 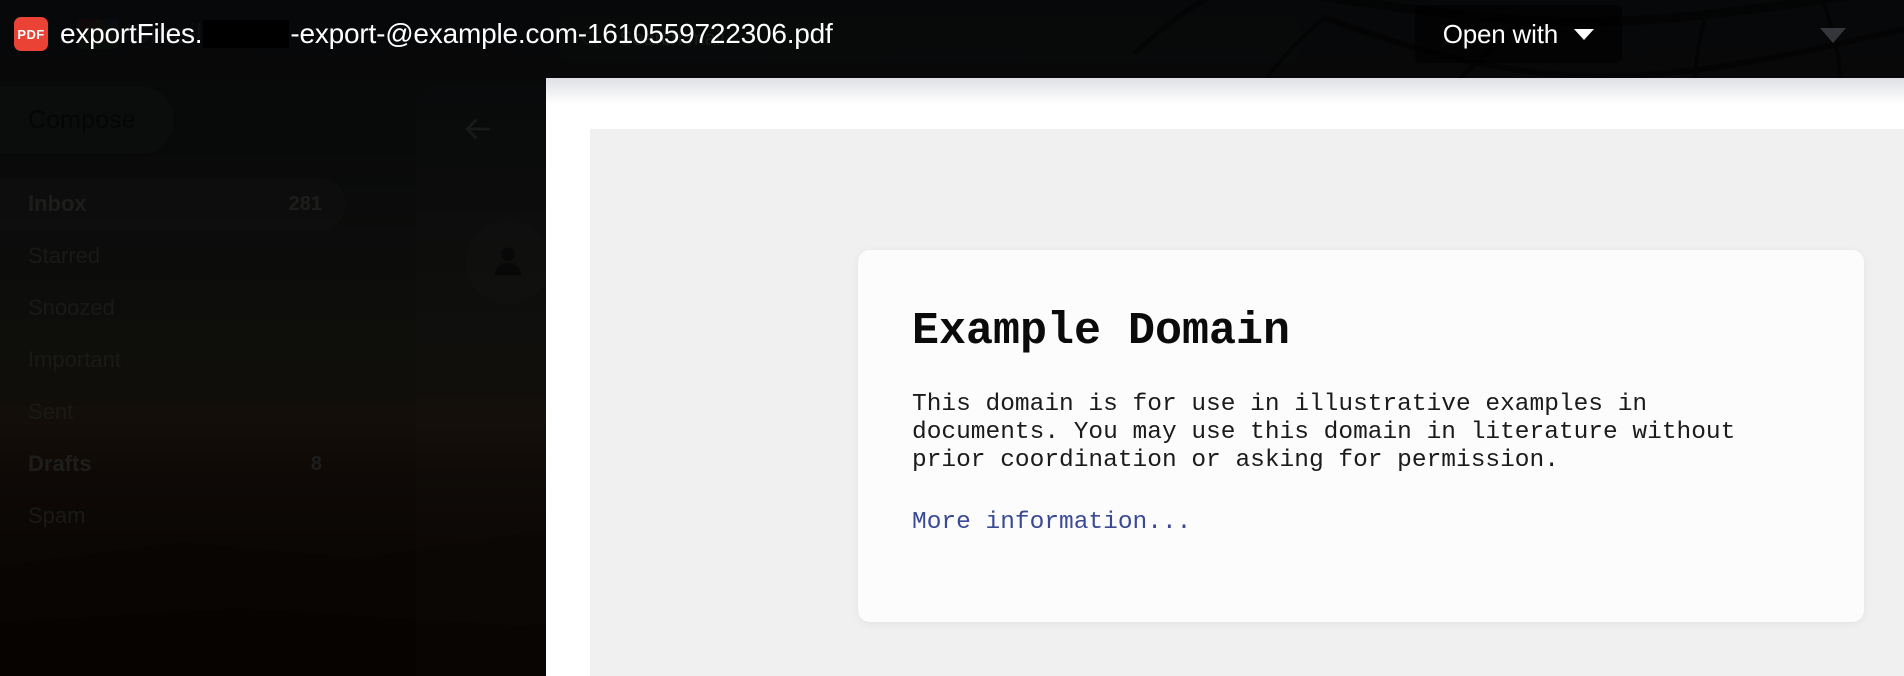 I want to click on pdf-file-icon: PDF, so click(x=31, y=34).